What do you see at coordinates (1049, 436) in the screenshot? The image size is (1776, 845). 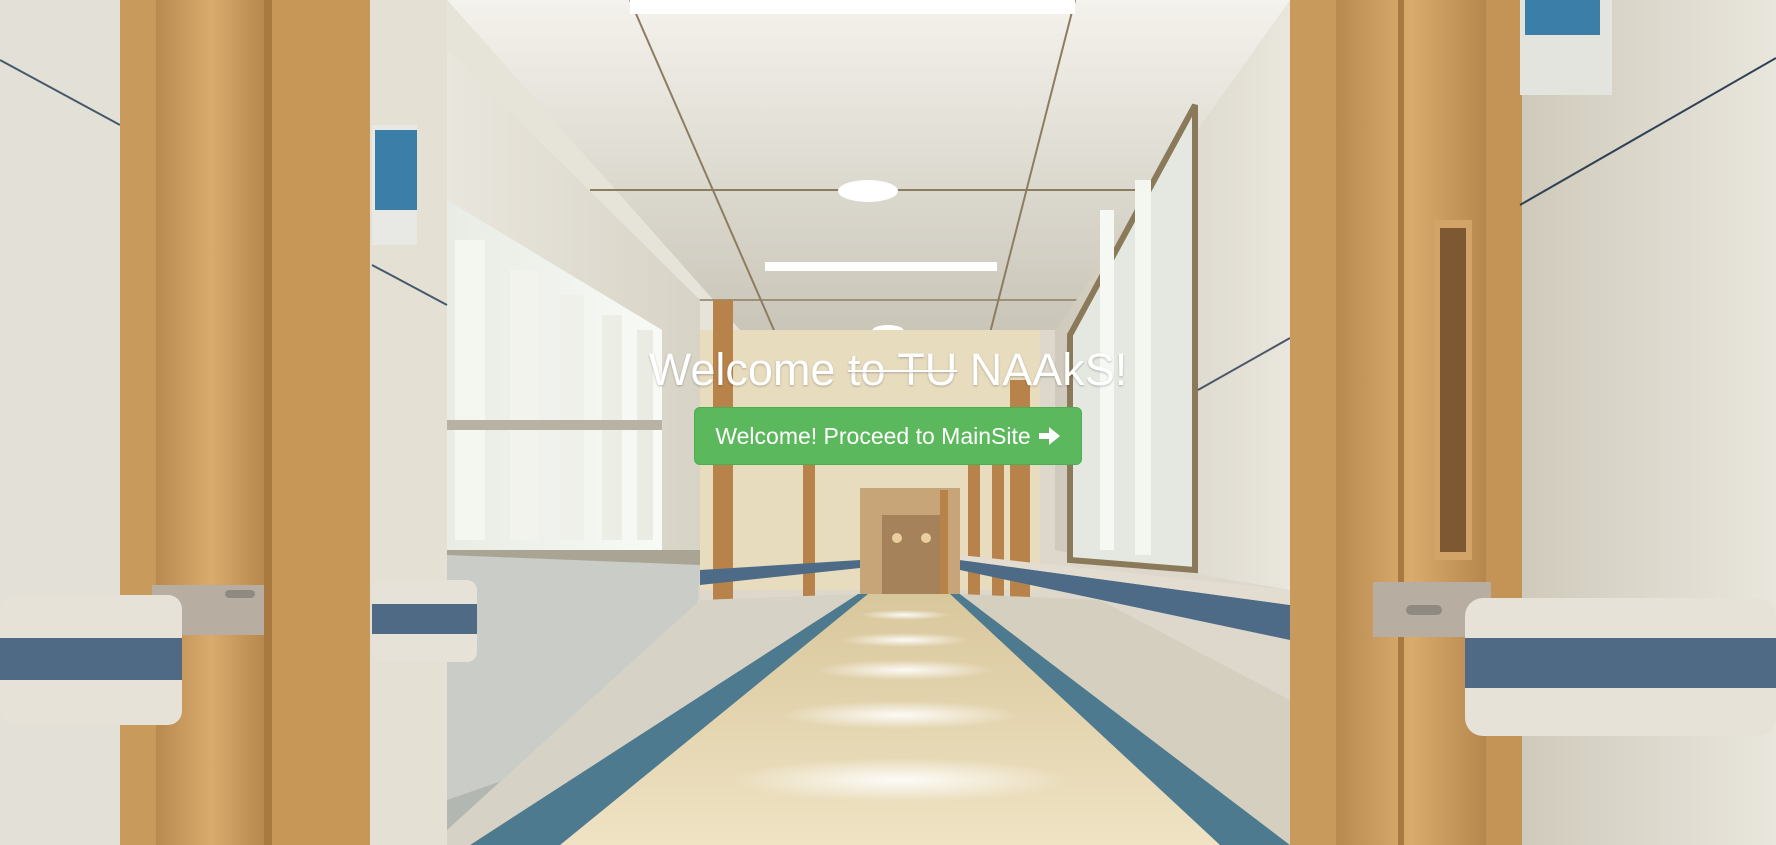 I see `arrow-right-icon` at bounding box center [1049, 436].